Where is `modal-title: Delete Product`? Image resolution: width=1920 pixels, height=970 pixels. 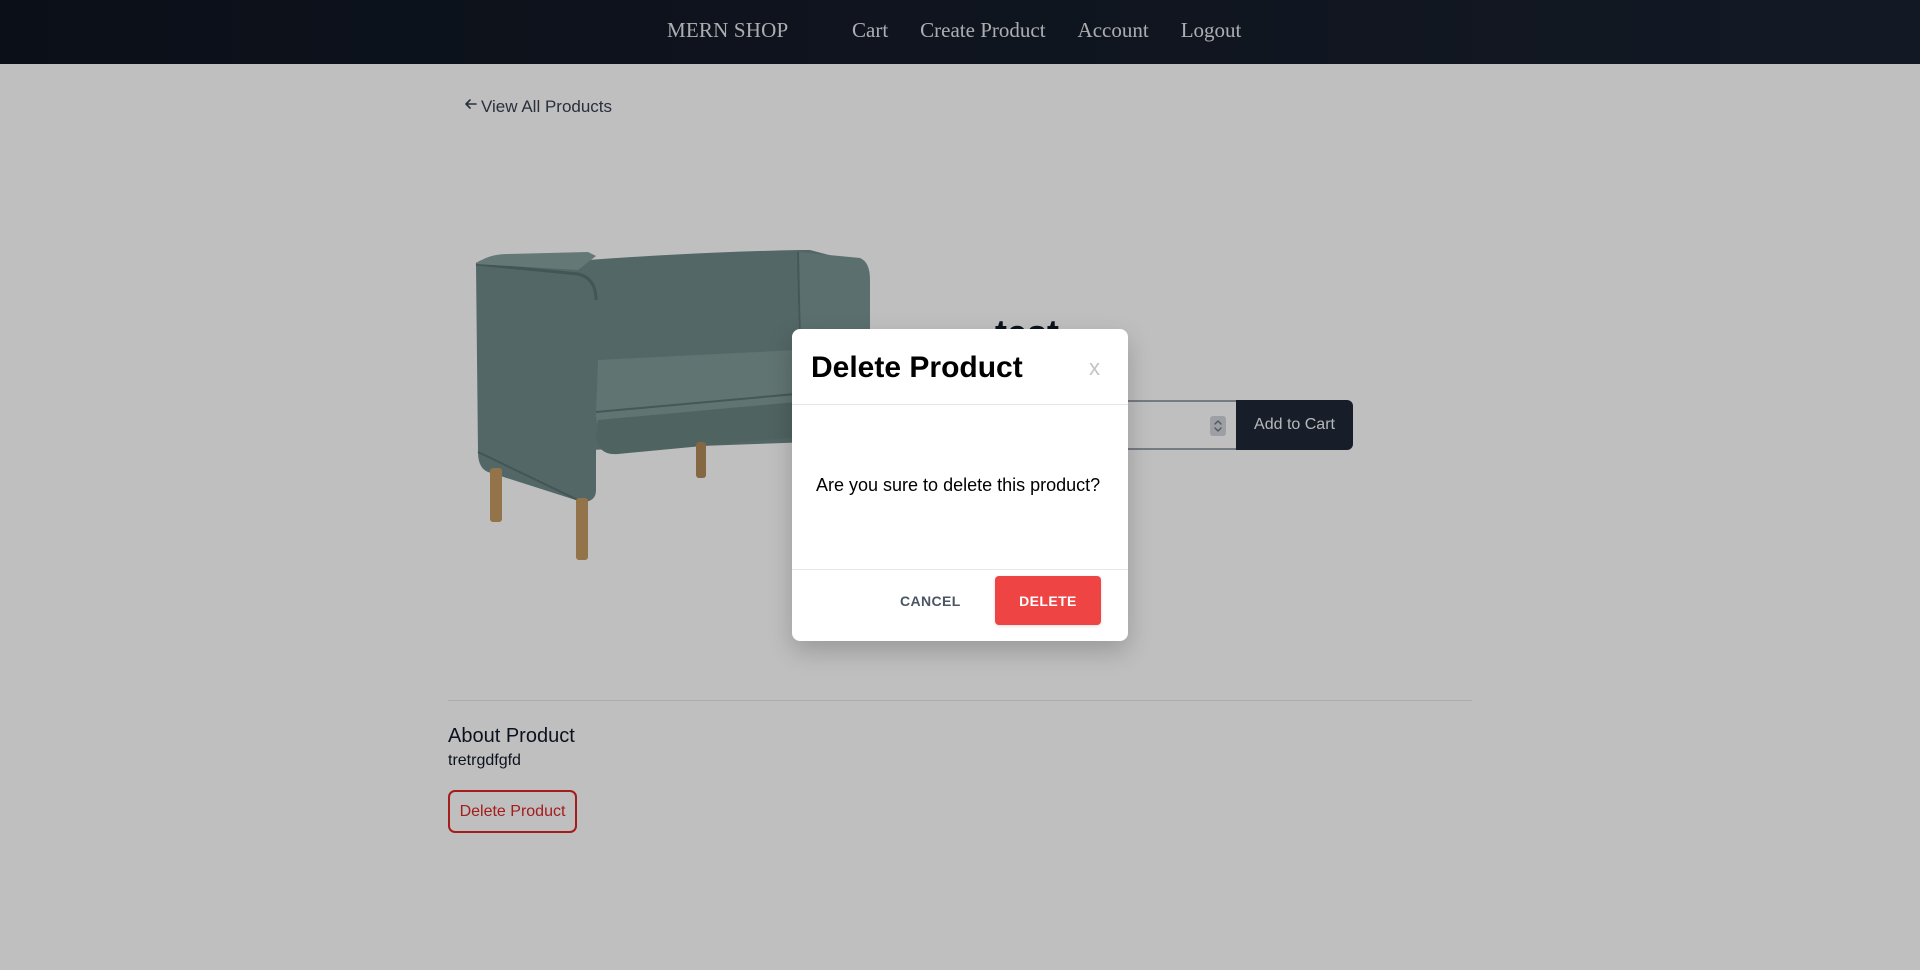 modal-title: Delete Product is located at coordinates (917, 367).